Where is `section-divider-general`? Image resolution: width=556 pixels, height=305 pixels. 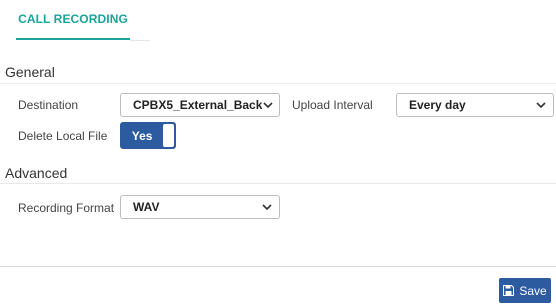 section-divider-general is located at coordinates (278, 83).